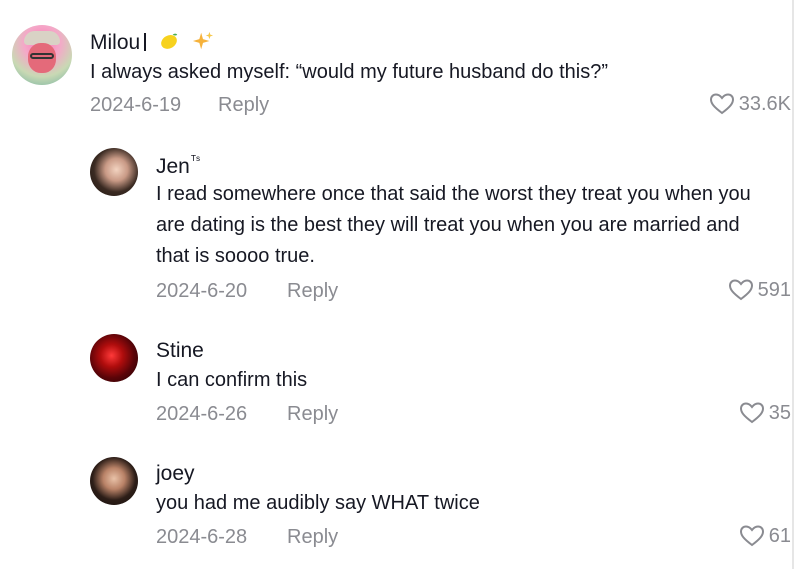 The width and height of the screenshot is (794, 569). What do you see at coordinates (175, 474) in the screenshot?
I see `reply-username: joey` at bounding box center [175, 474].